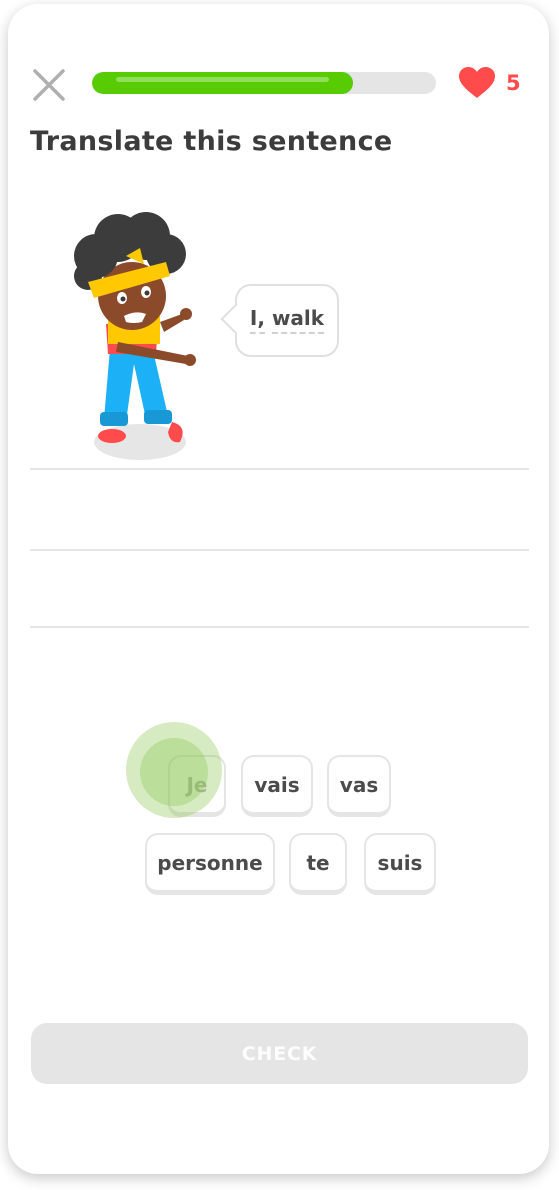  What do you see at coordinates (210, 864) in the screenshot?
I see `word-tile-personne: personne` at bounding box center [210, 864].